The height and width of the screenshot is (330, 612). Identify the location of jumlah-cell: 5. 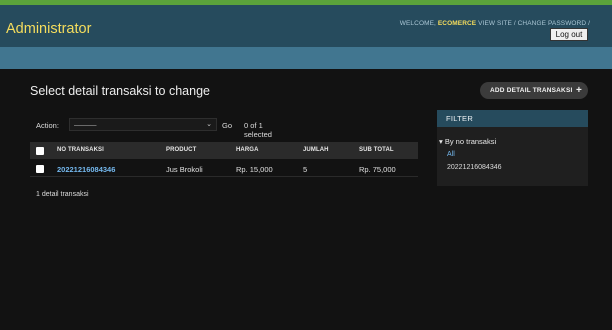
(305, 169).